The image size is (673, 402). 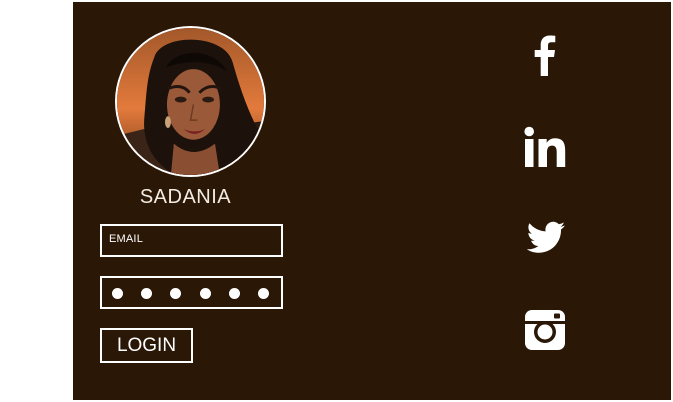 I want to click on email-field: EMAIL, so click(x=191, y=240).